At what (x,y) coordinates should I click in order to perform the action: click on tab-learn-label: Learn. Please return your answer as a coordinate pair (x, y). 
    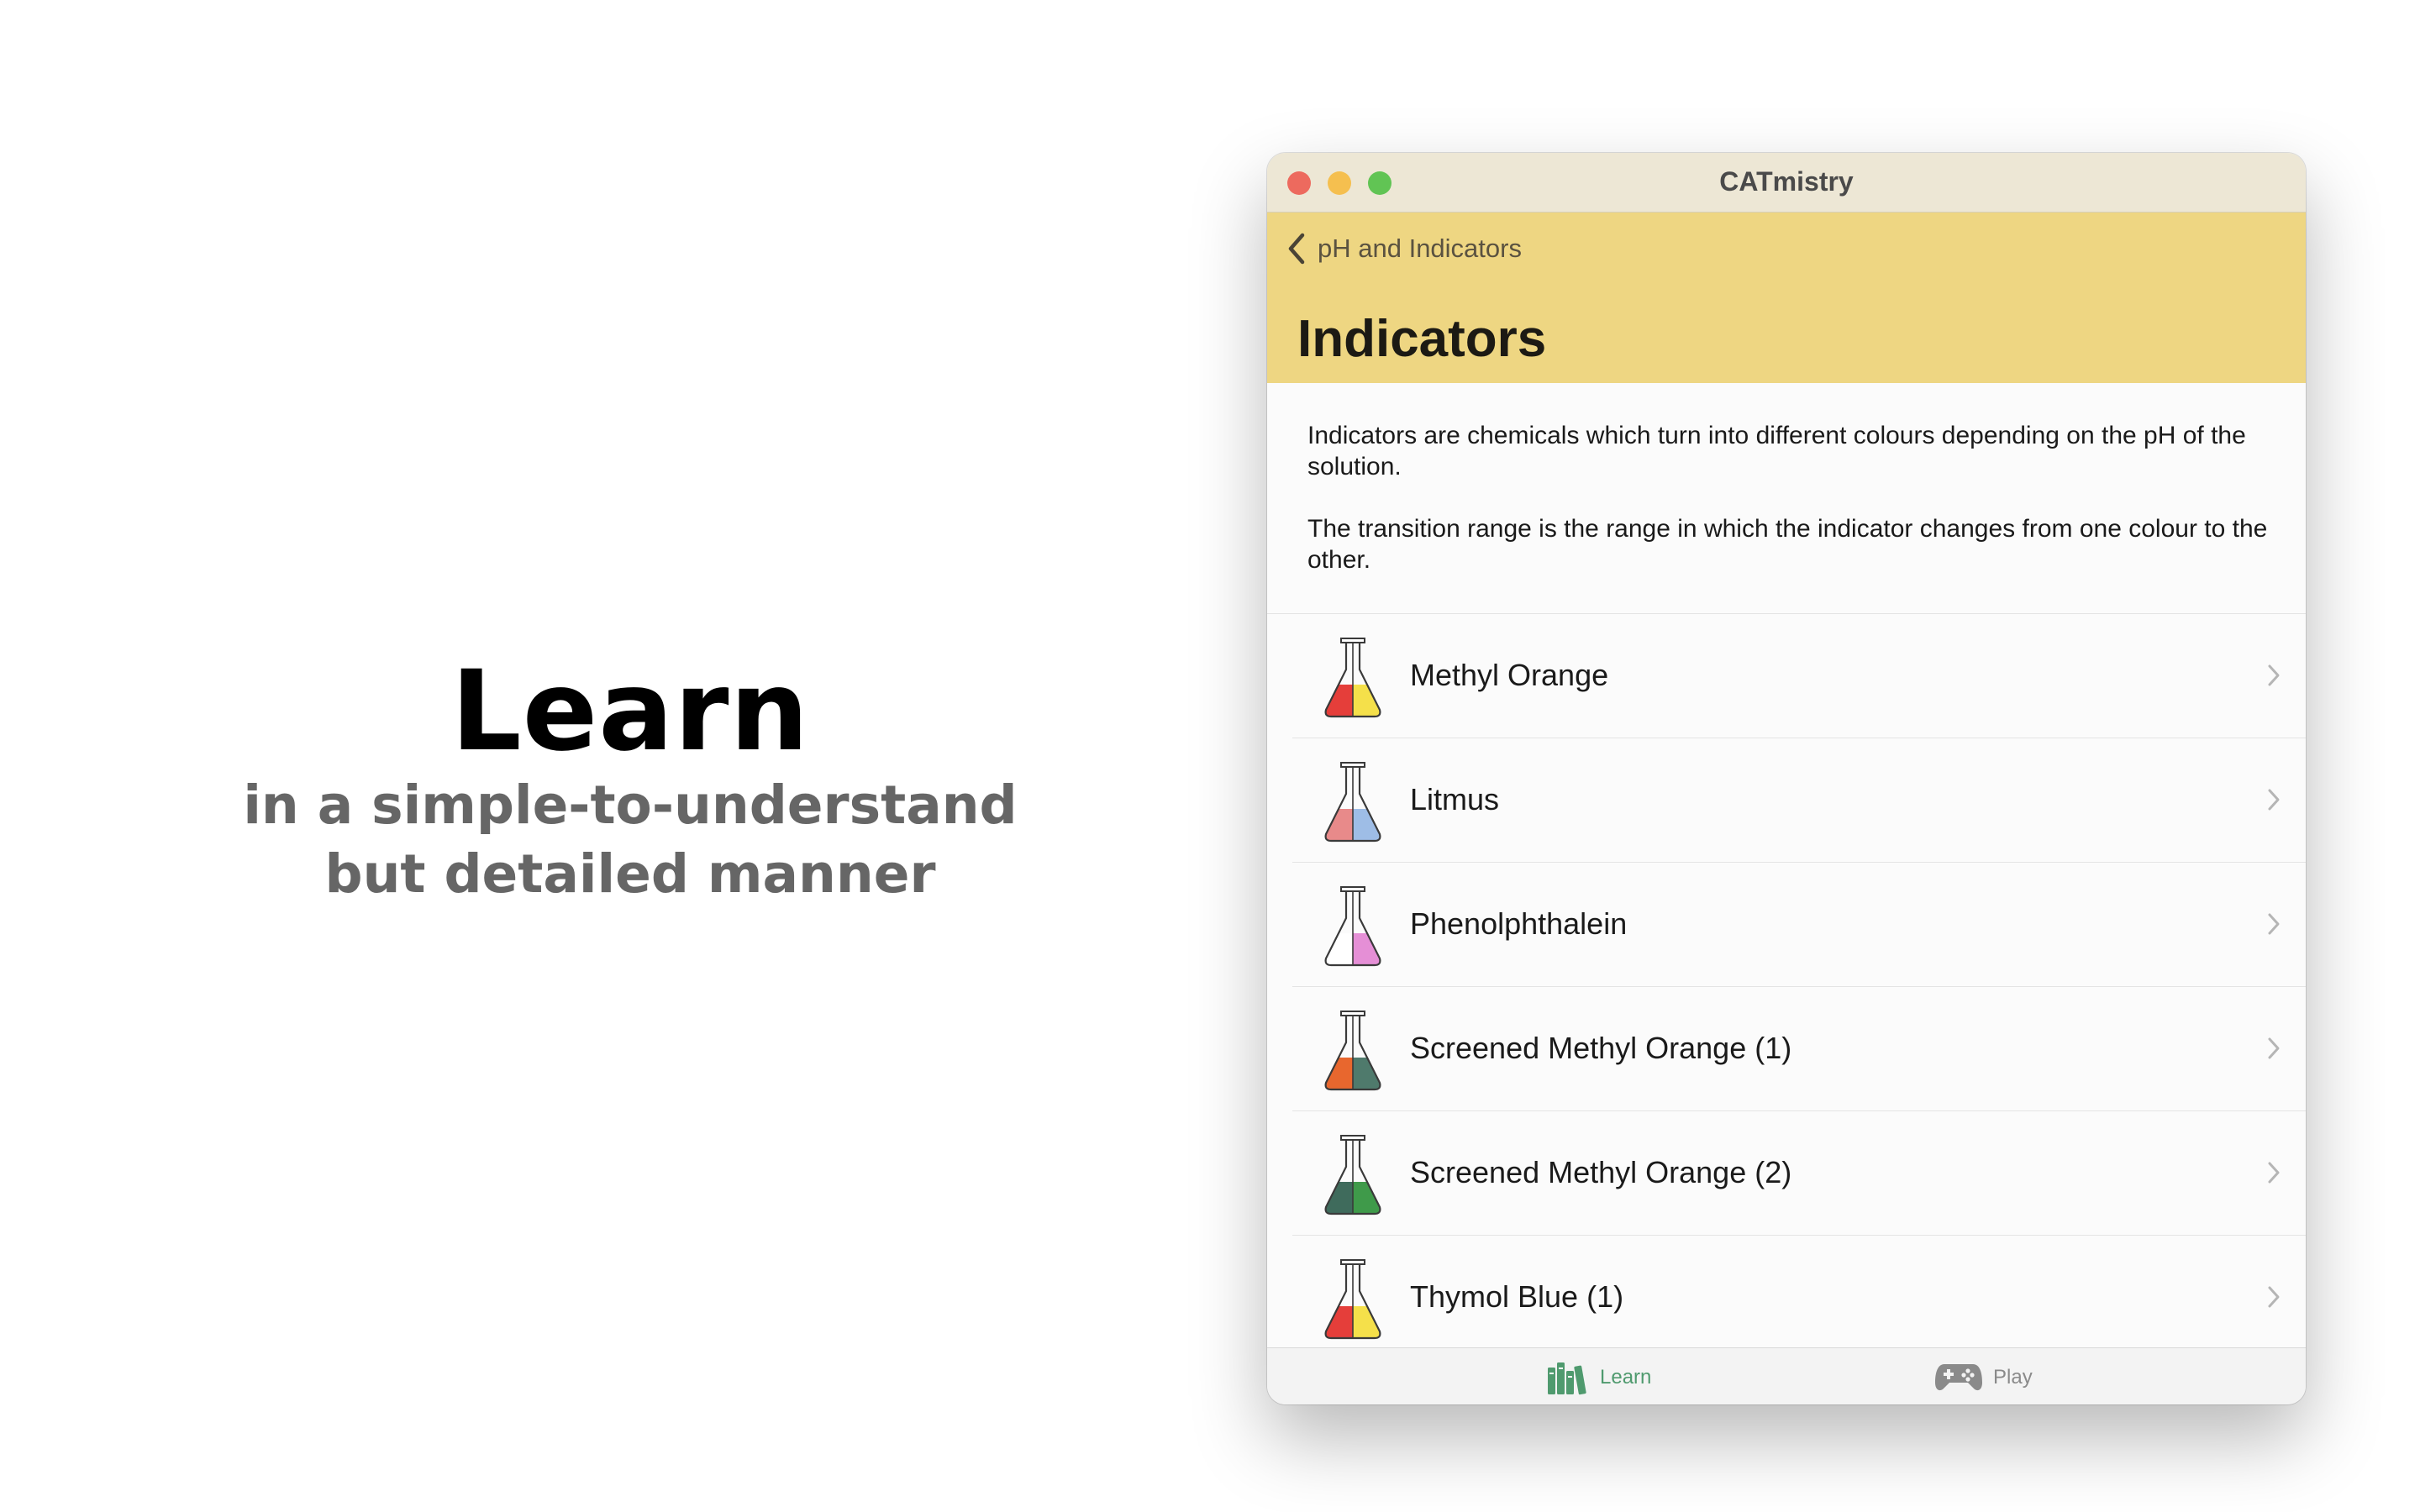
    Looking at the image, I should click on (1626, 1377).